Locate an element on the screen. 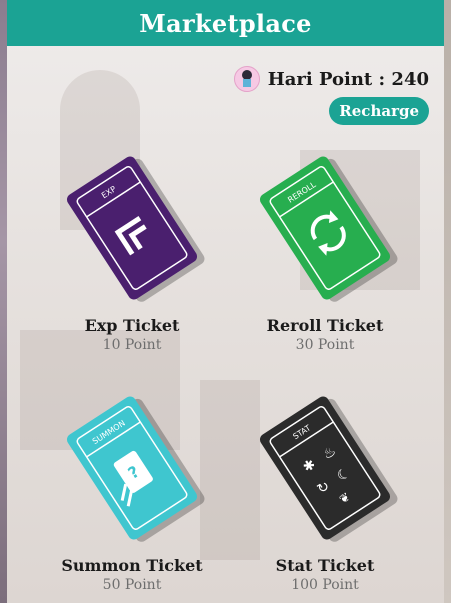 Image resolution: width=451 pixels, height=603 pixels. page-title: Marketplace is located at coordinates (225, 23).